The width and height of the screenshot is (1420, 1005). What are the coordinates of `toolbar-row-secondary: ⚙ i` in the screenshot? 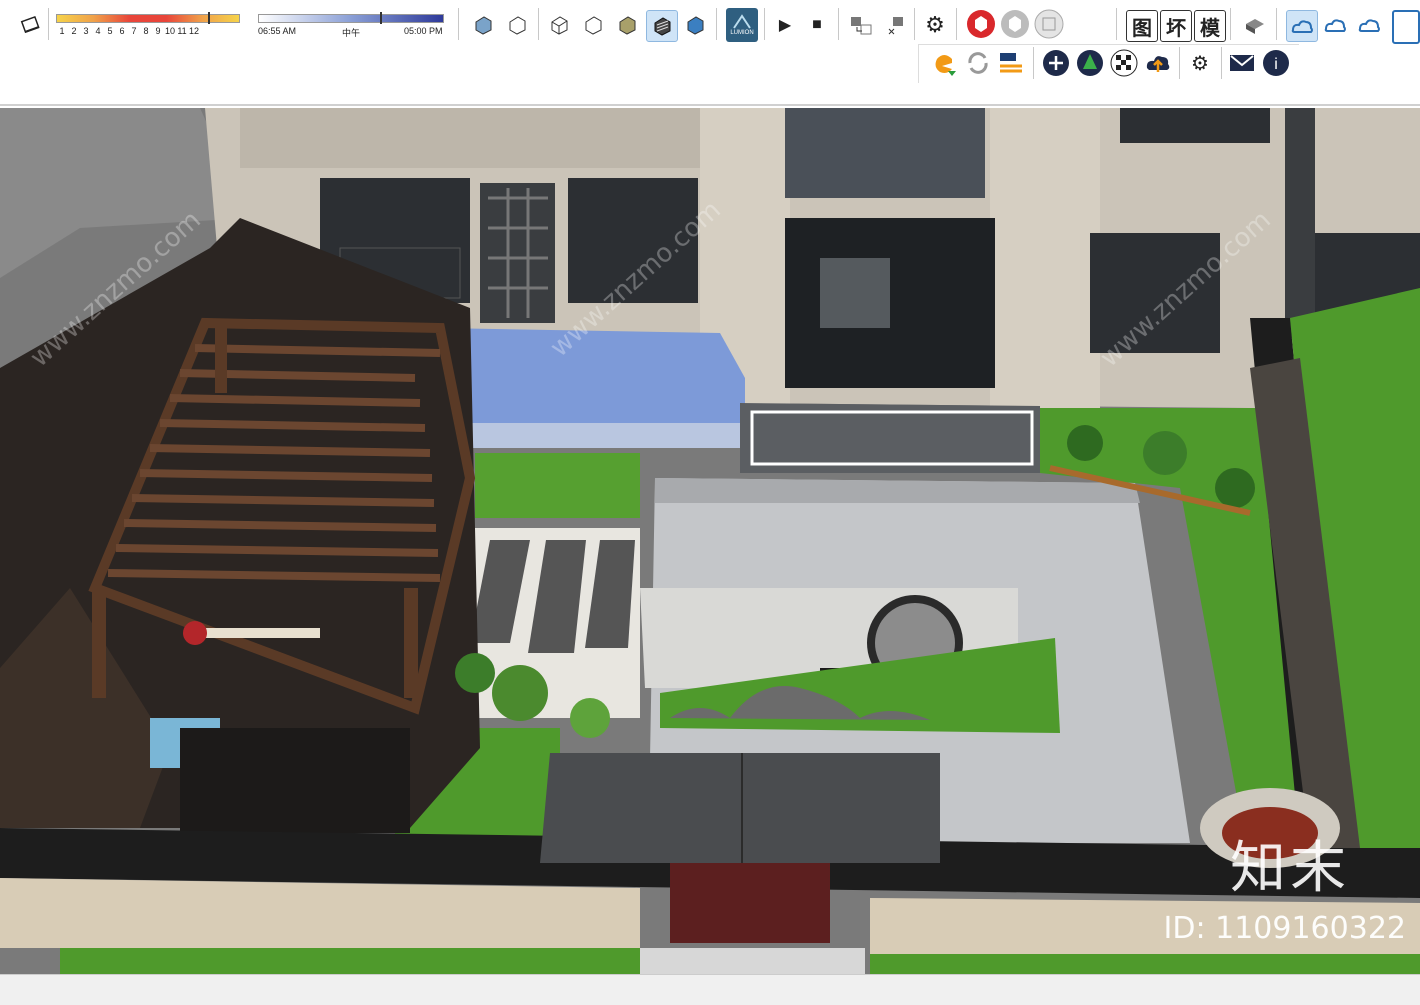 It's located at (1108, 63).